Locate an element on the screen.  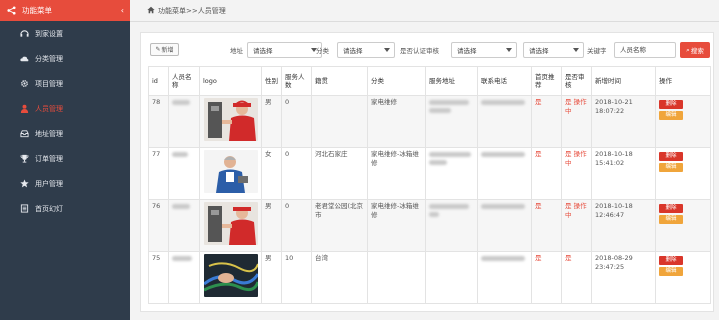
keyword-input is located at coordinates (645, 50).